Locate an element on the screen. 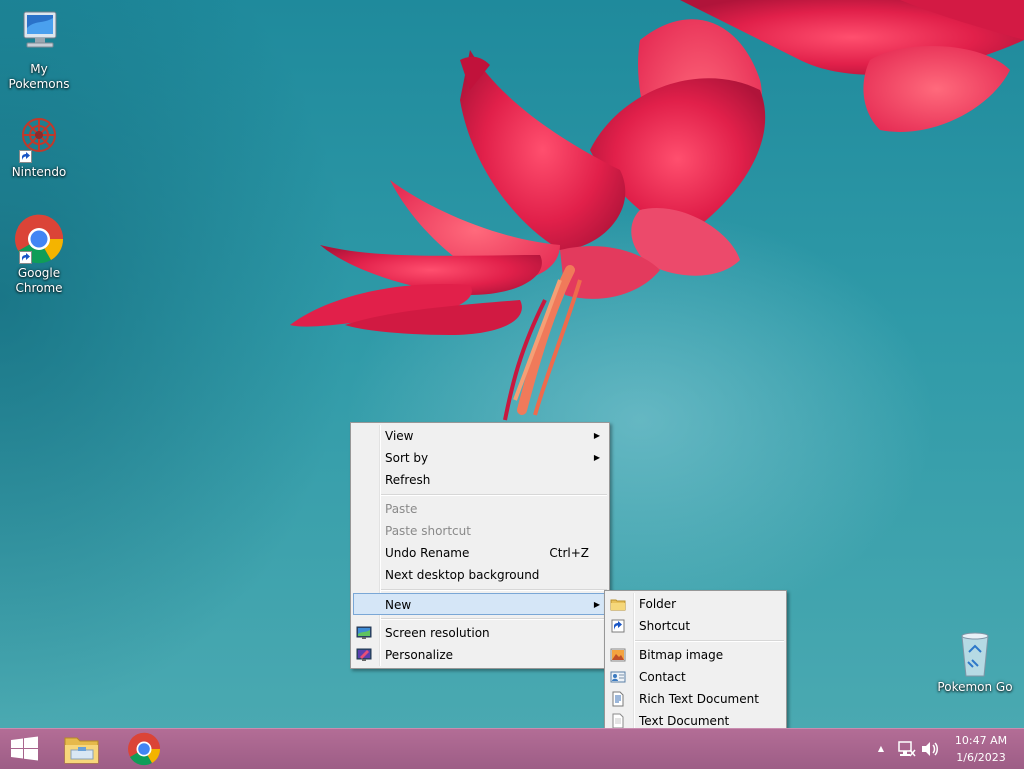 This screenshot has width=1024, height=772. start-button is located at coordinates (27, 749).